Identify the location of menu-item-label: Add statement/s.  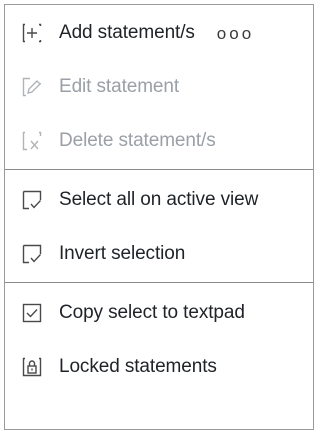
(127, 32).